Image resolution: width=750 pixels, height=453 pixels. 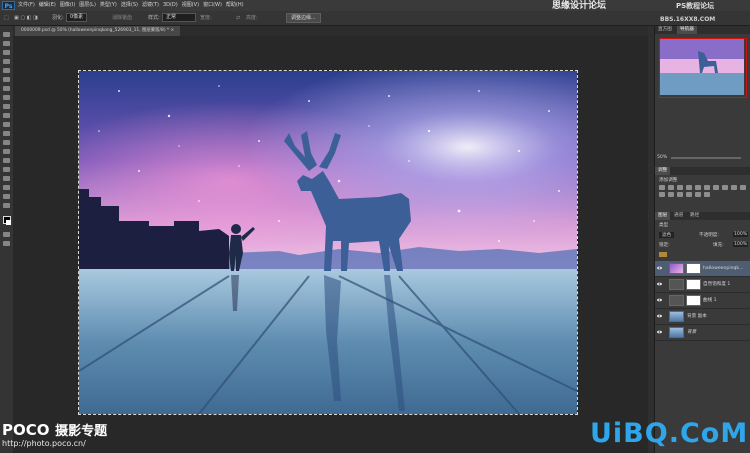 I want to click on pen-tool-icon, so click(x=6, y=160).